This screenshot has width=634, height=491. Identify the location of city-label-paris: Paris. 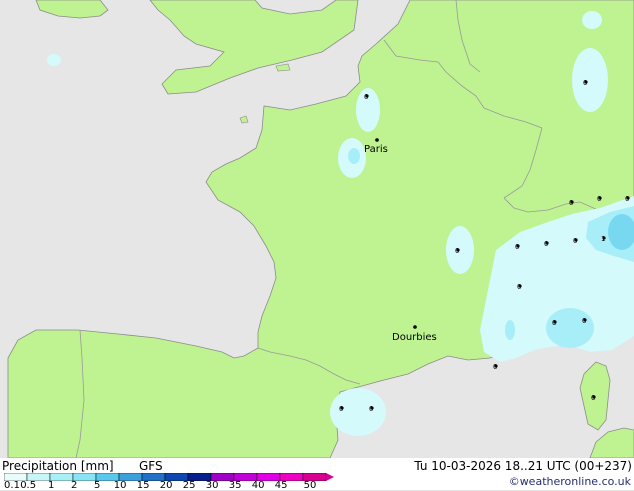
(376, 149).